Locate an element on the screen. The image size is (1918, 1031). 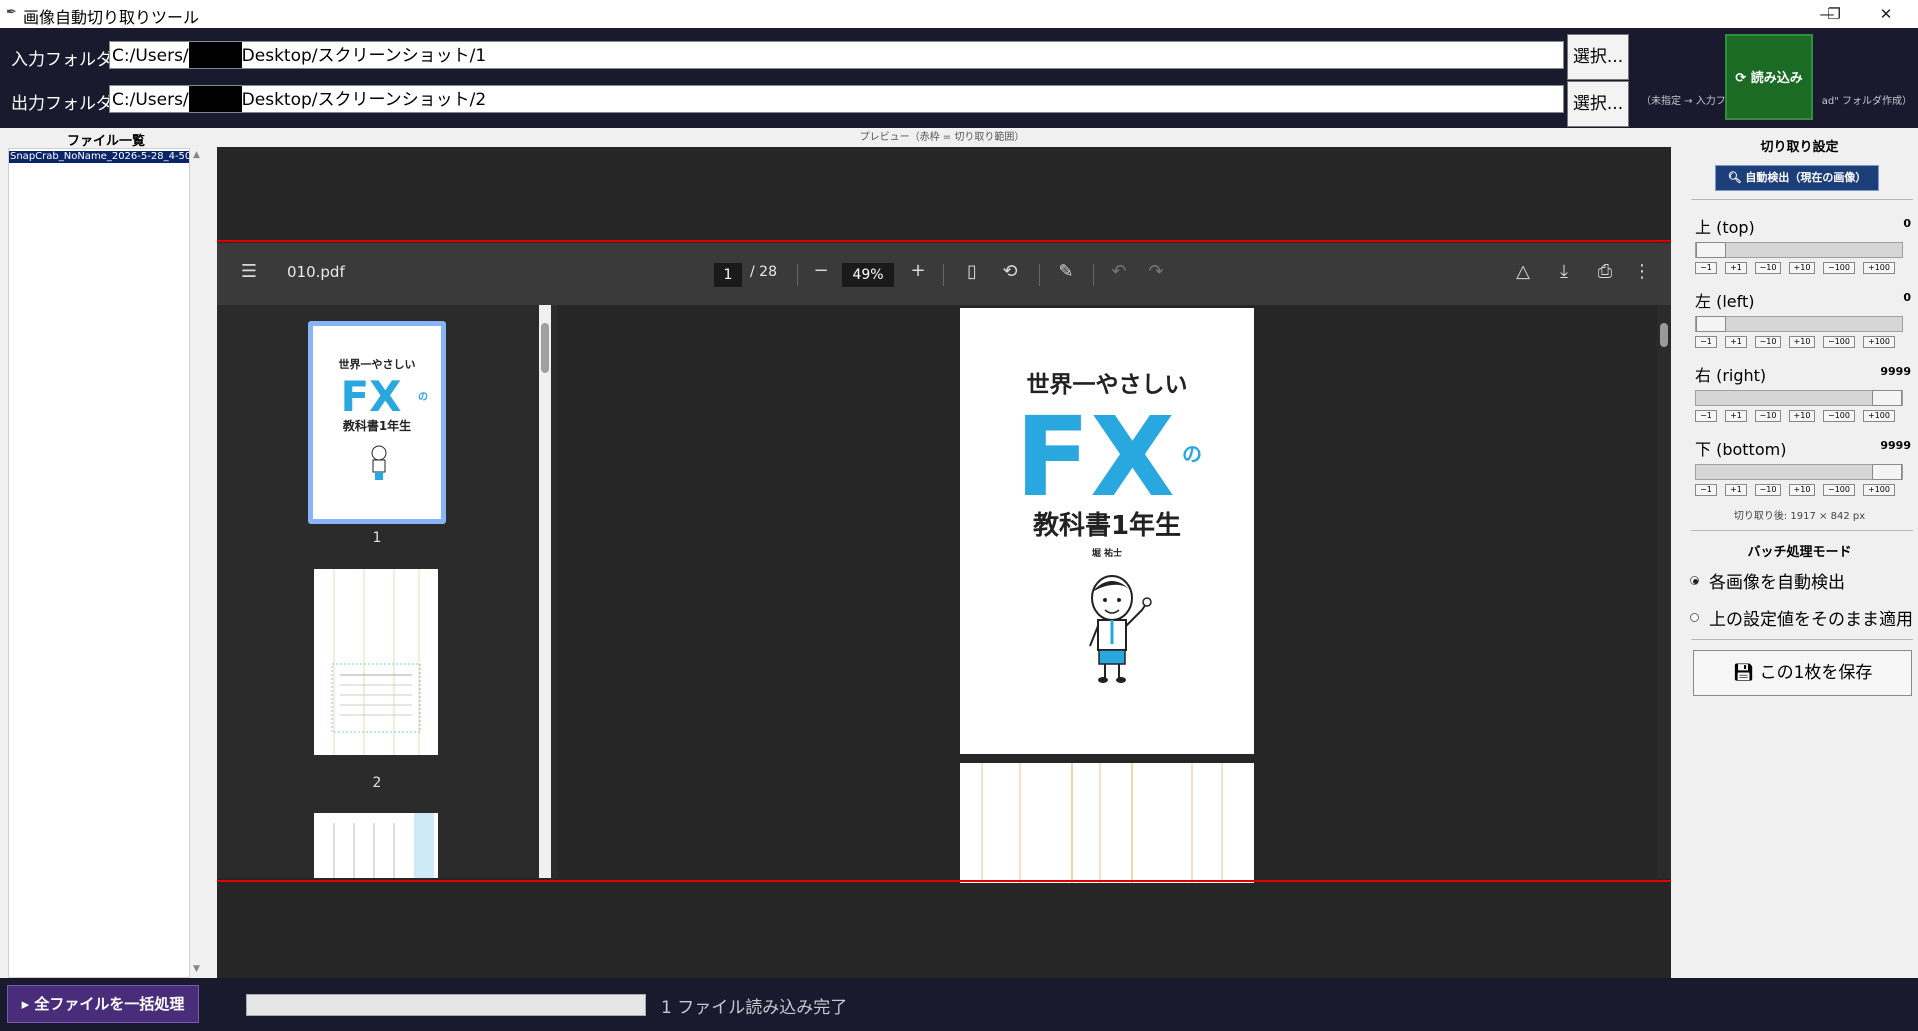
scroll-down-icon: ▼ is located at coordinates (196, 969).